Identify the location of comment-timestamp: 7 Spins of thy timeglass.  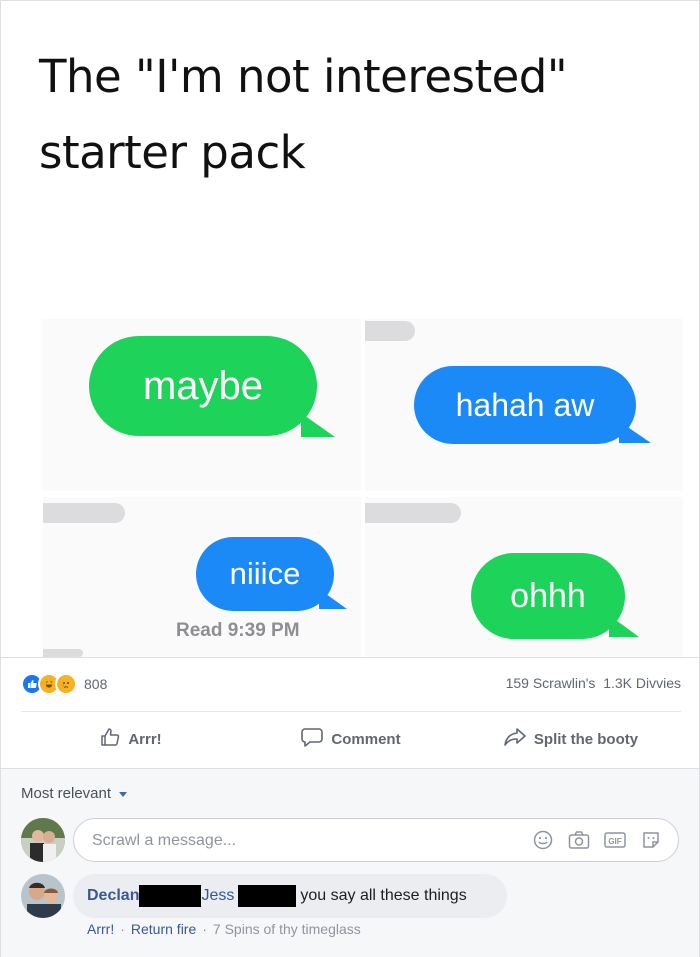
(287, 929).